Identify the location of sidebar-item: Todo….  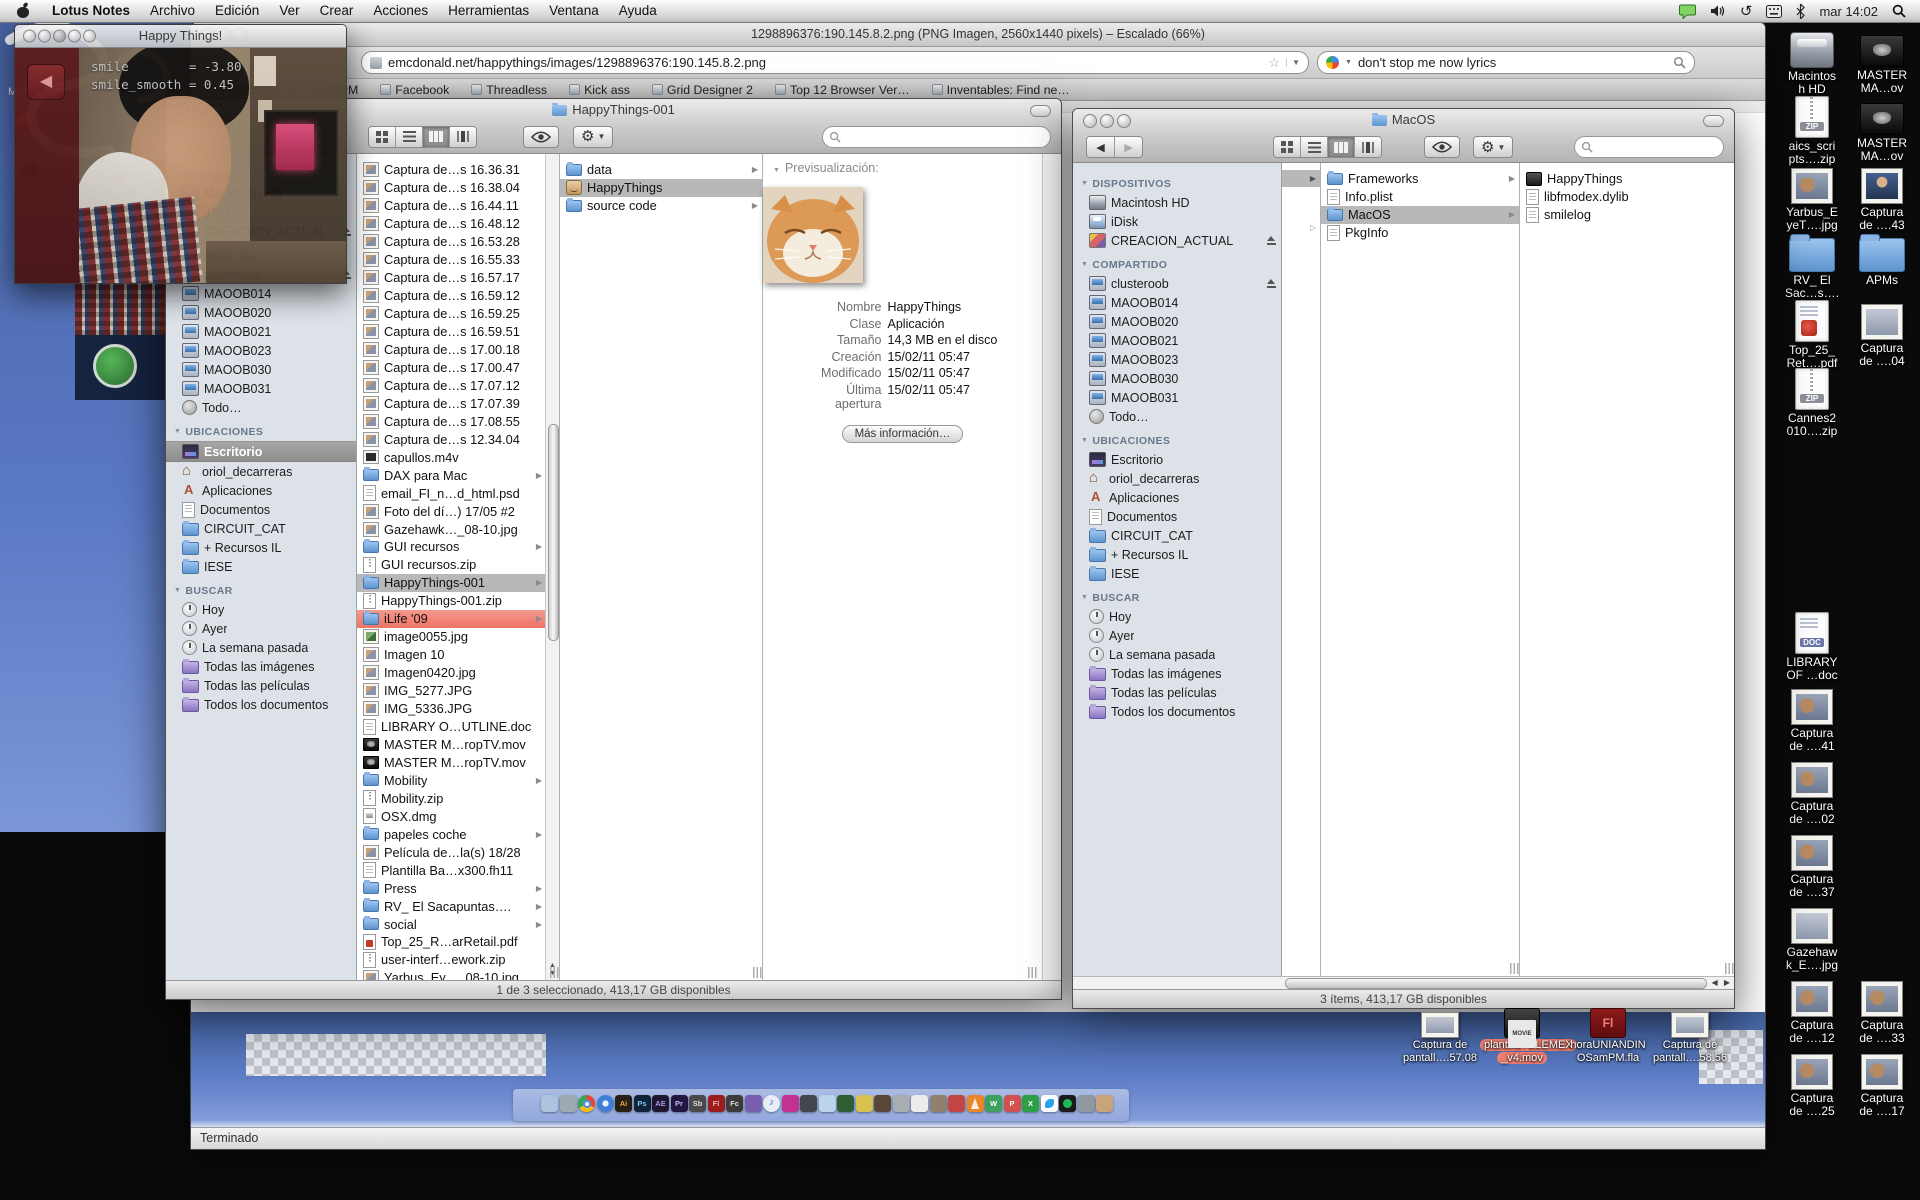
(1177, 416).